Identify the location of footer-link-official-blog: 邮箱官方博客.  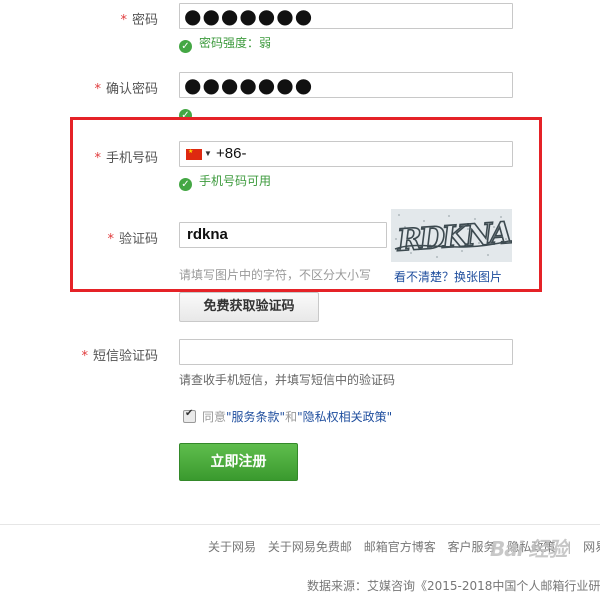
(400, 547).